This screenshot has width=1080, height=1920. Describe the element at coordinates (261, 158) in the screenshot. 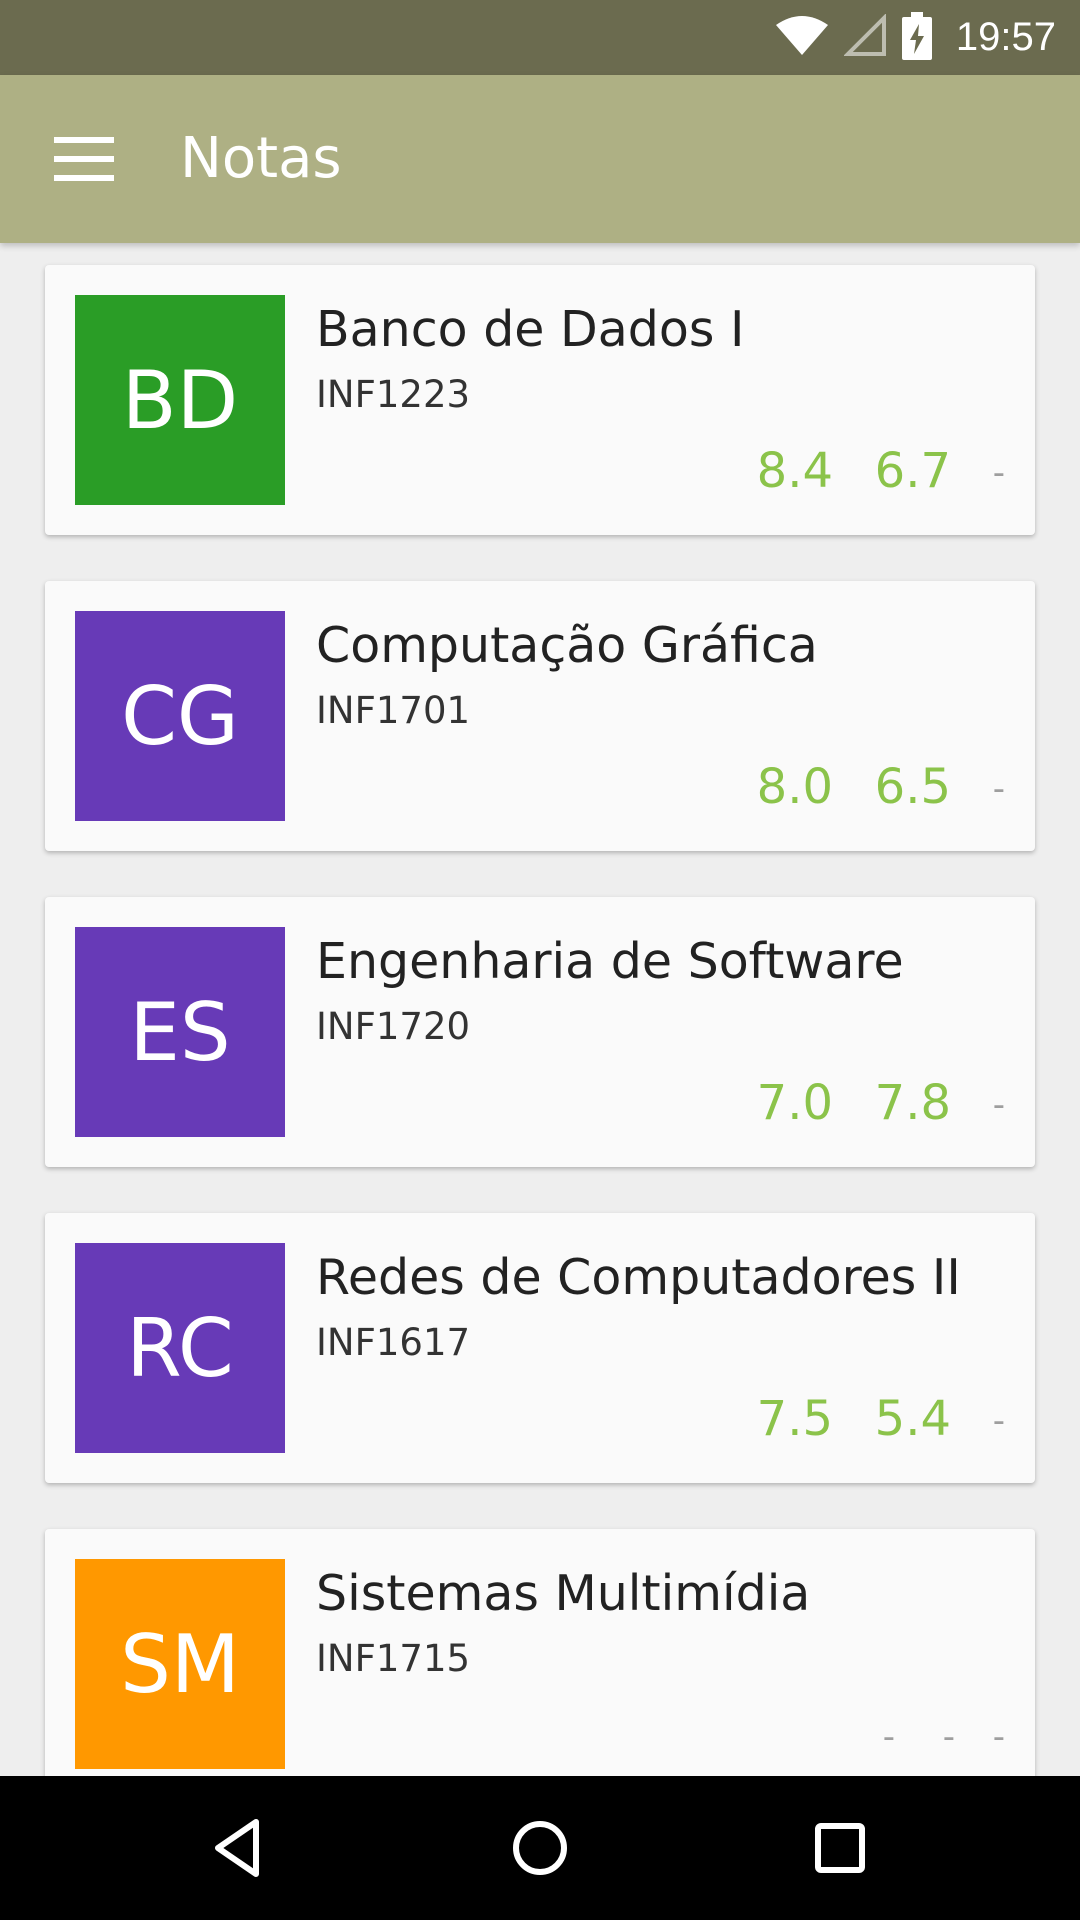

I see `page-title: Notas` at that location.